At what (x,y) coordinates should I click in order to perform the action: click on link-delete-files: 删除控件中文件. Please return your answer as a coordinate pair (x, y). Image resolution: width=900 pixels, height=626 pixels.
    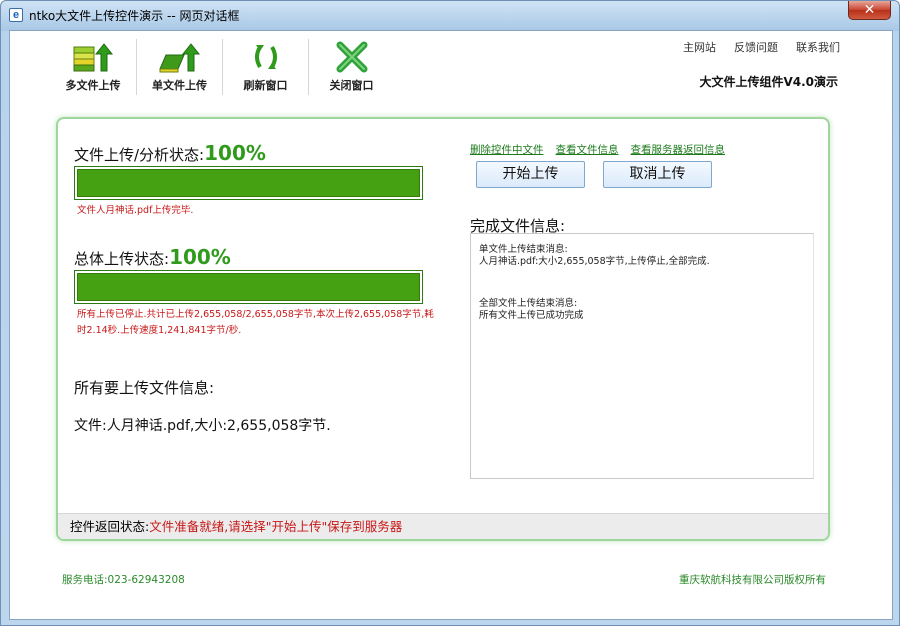
    Looking at the image, I should click on (507, 149).